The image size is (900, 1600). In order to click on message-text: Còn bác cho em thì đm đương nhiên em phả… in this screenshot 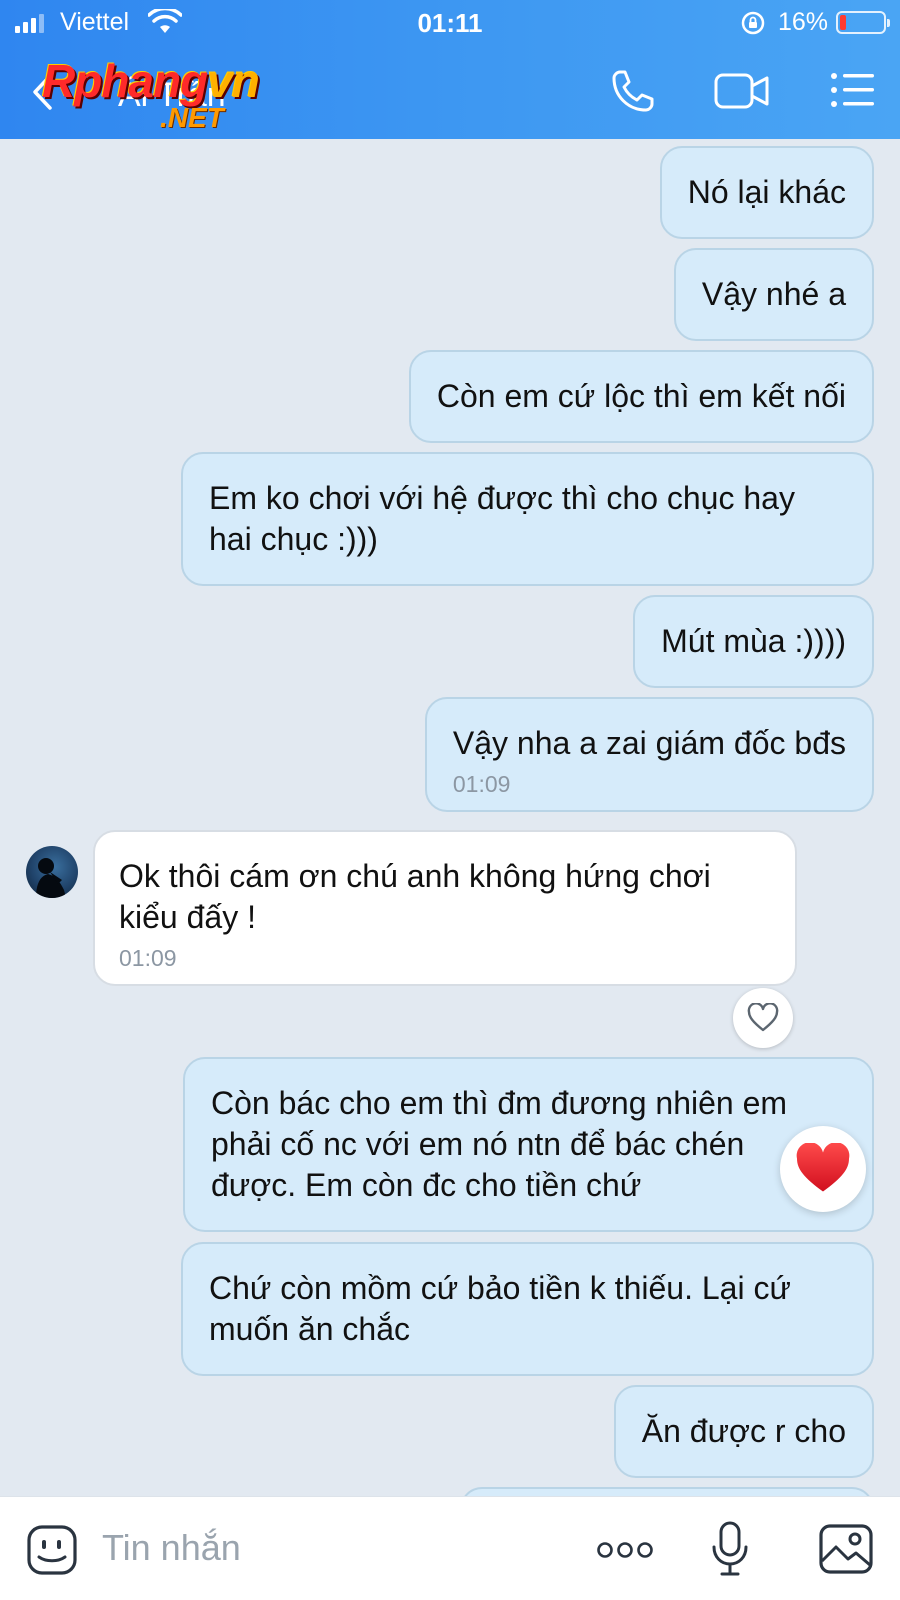, I will do `click(499, 1144)`.